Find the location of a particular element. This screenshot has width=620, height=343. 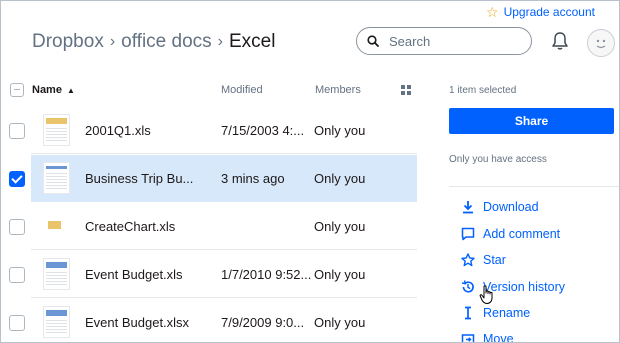

download-action: Download is located at coordinates (500, 207).